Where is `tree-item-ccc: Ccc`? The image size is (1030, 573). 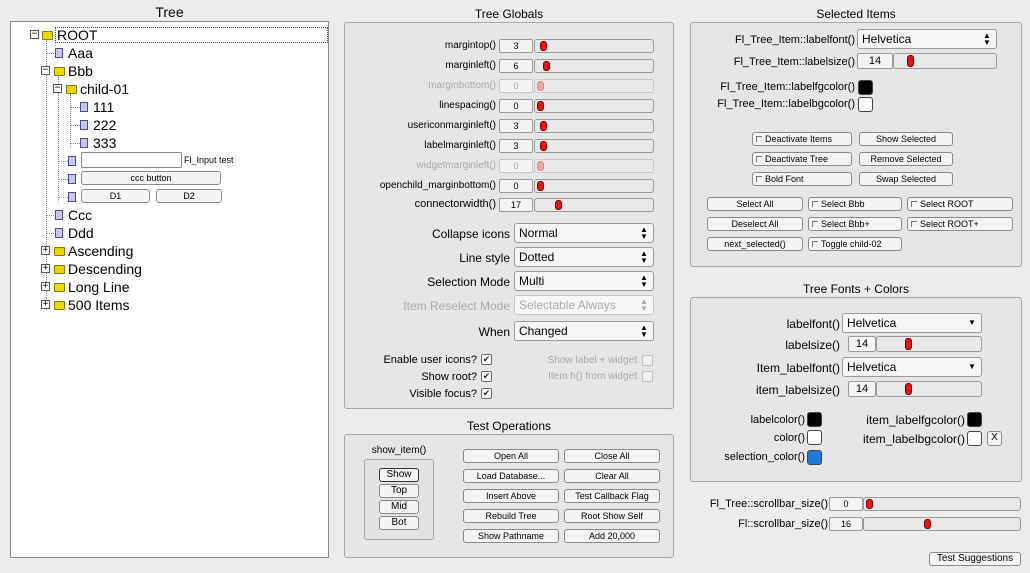
tree-item-ccc: Ccc is located at coordinates (80, 215).